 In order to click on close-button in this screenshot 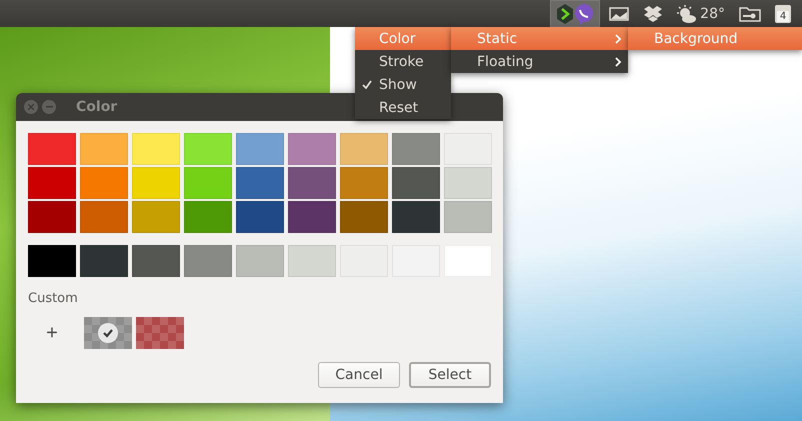, I will do `click(31, 107)`.